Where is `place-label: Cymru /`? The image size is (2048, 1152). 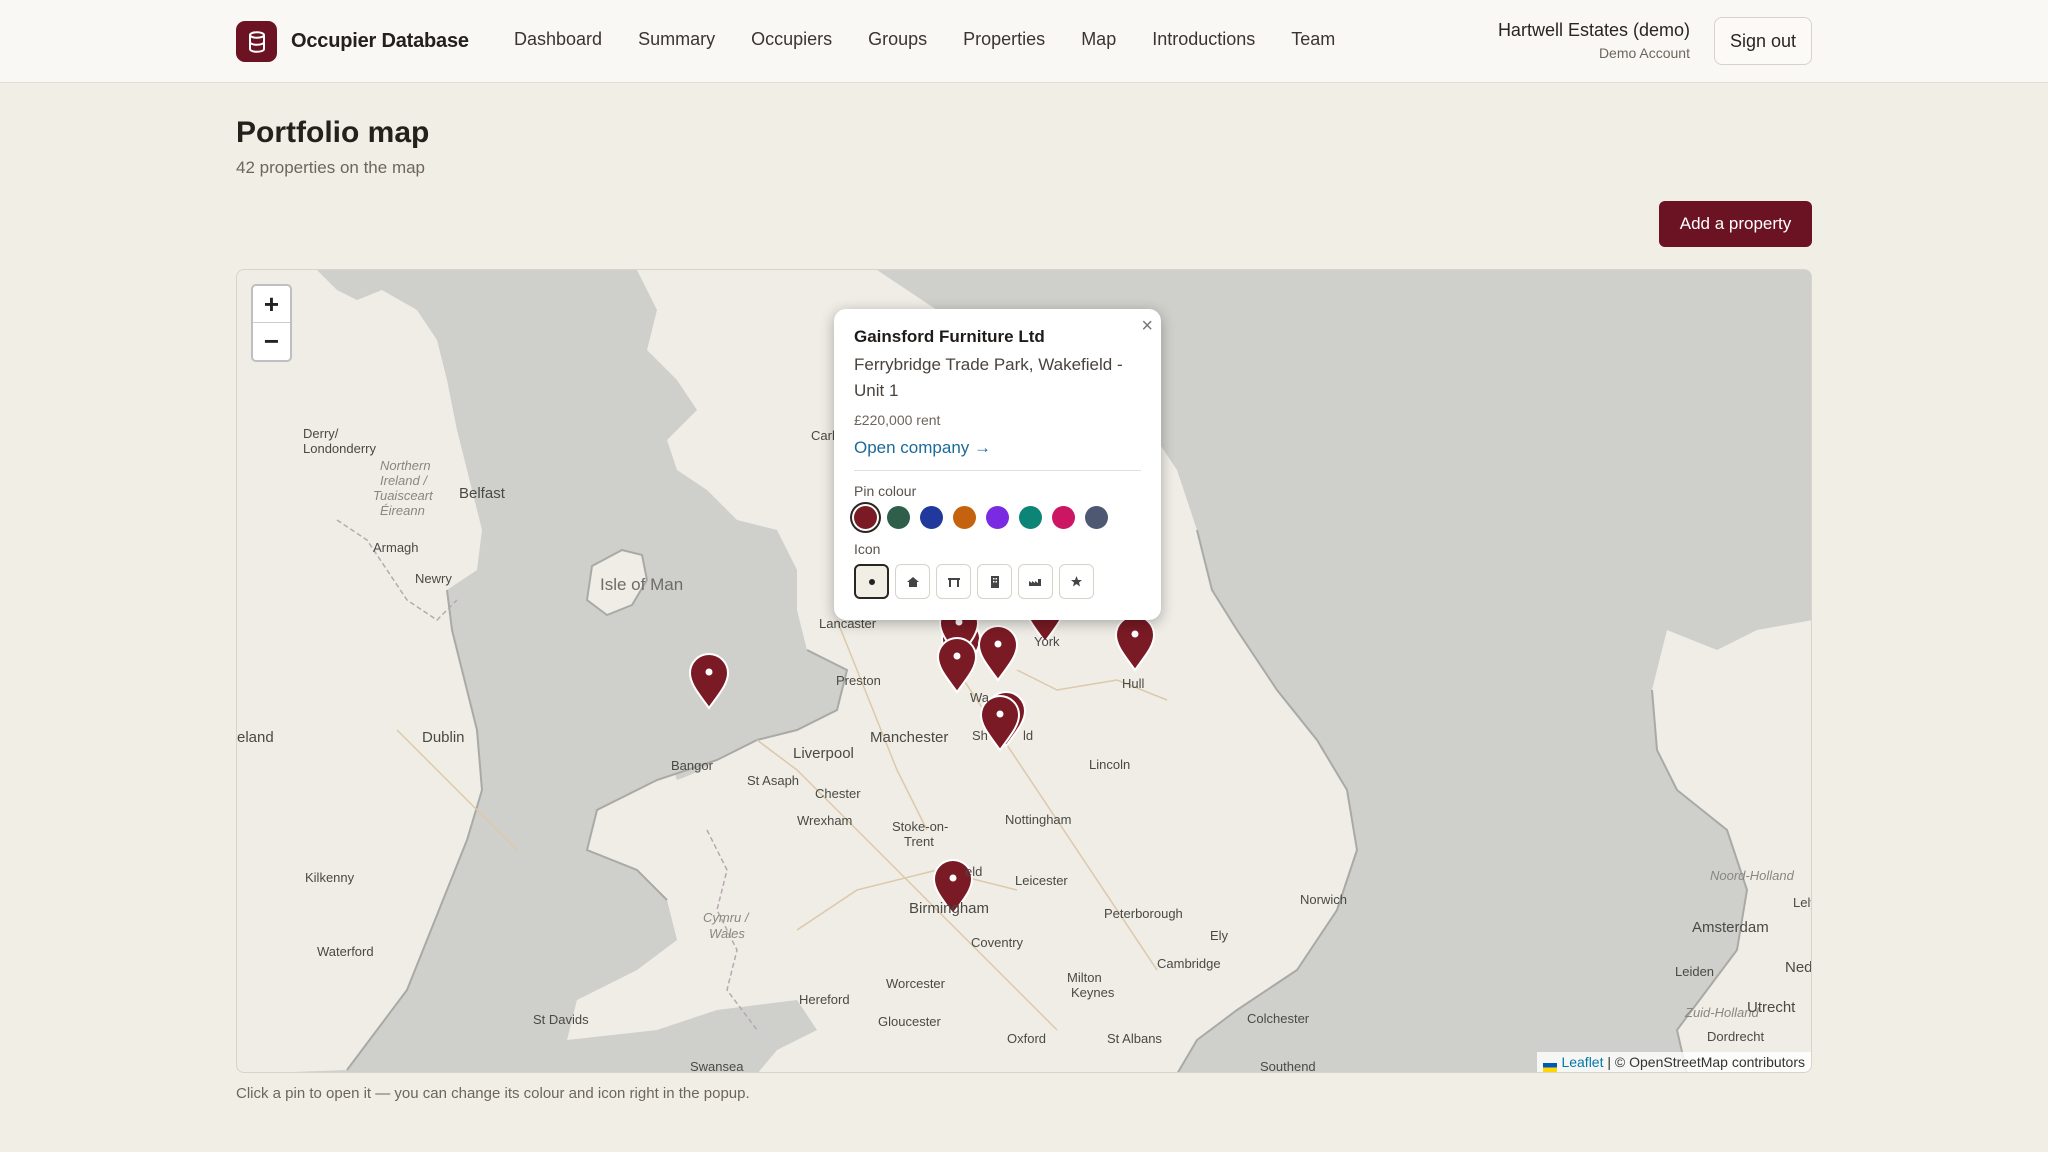
place-label: Cymru / is located at coordinates (726, 917).